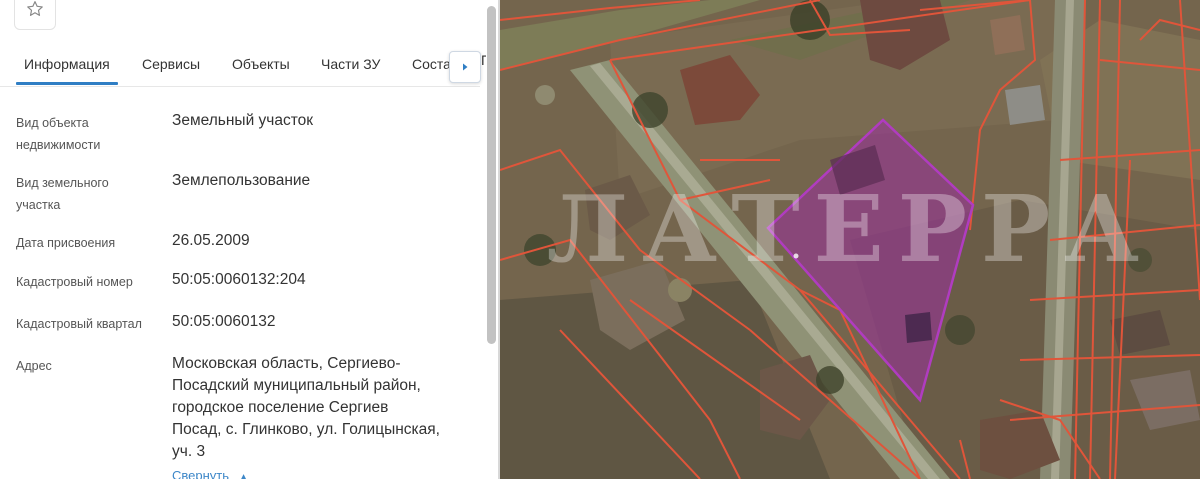  I want to click on cadastral-number-value: 50:05:0060132:204, so click(239, 279).